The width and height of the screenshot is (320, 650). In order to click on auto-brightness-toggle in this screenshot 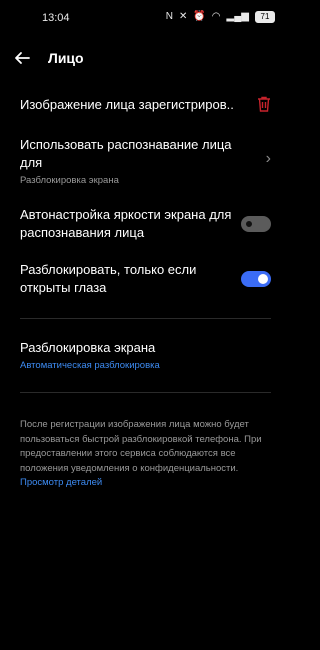, I will do `click(256, 224)`.